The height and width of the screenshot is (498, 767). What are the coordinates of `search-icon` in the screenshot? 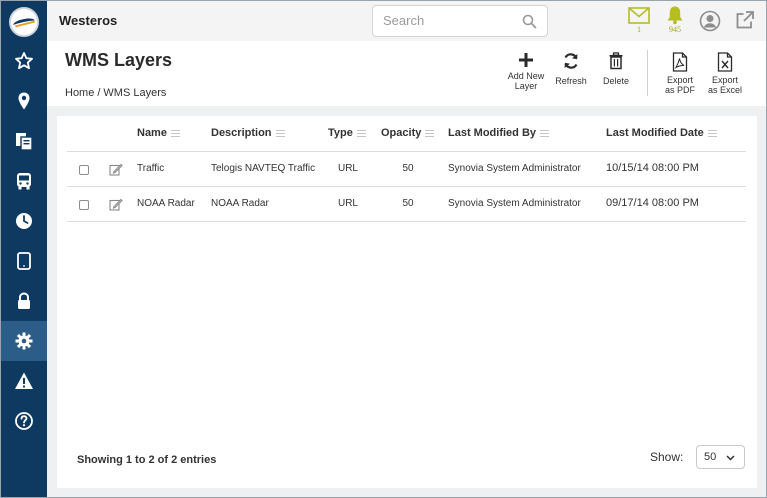 It's located at (529, 21).